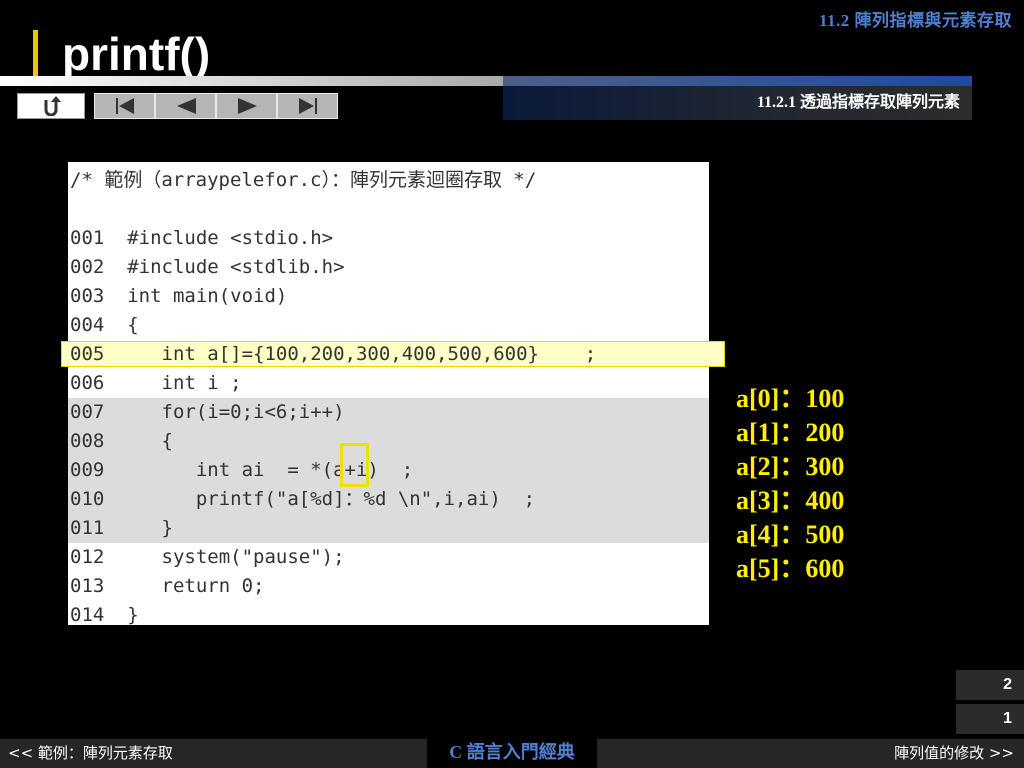  I want to click on code-line: 003 int main(void), so click(179, 296).